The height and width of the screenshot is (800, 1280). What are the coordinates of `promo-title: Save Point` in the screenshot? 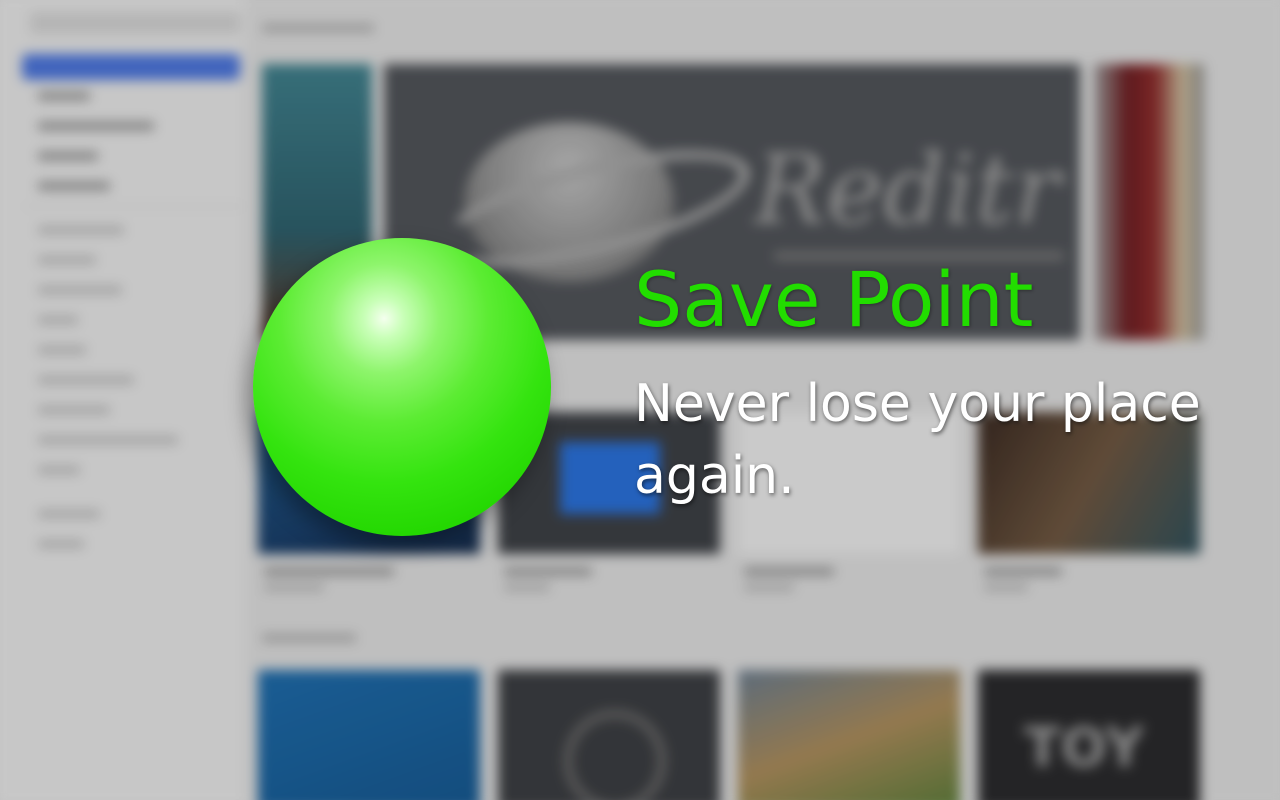 It's located at (834, 299).